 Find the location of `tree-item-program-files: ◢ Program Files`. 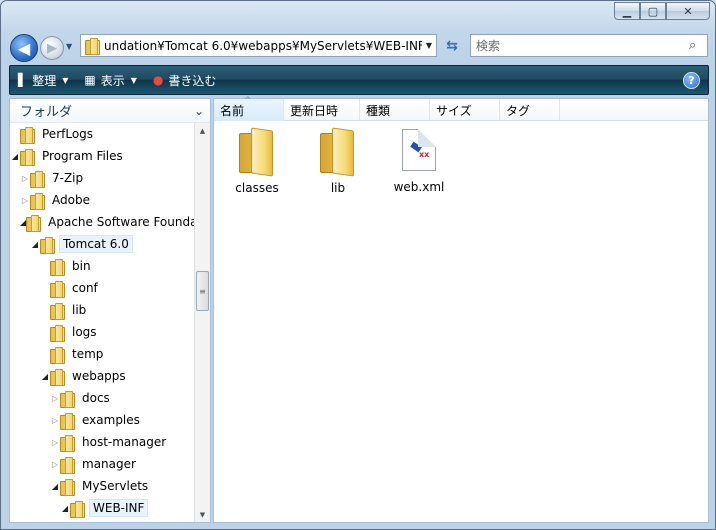

tree-item-program-files: ◢ Program Files is located at coordinates (103, 156).